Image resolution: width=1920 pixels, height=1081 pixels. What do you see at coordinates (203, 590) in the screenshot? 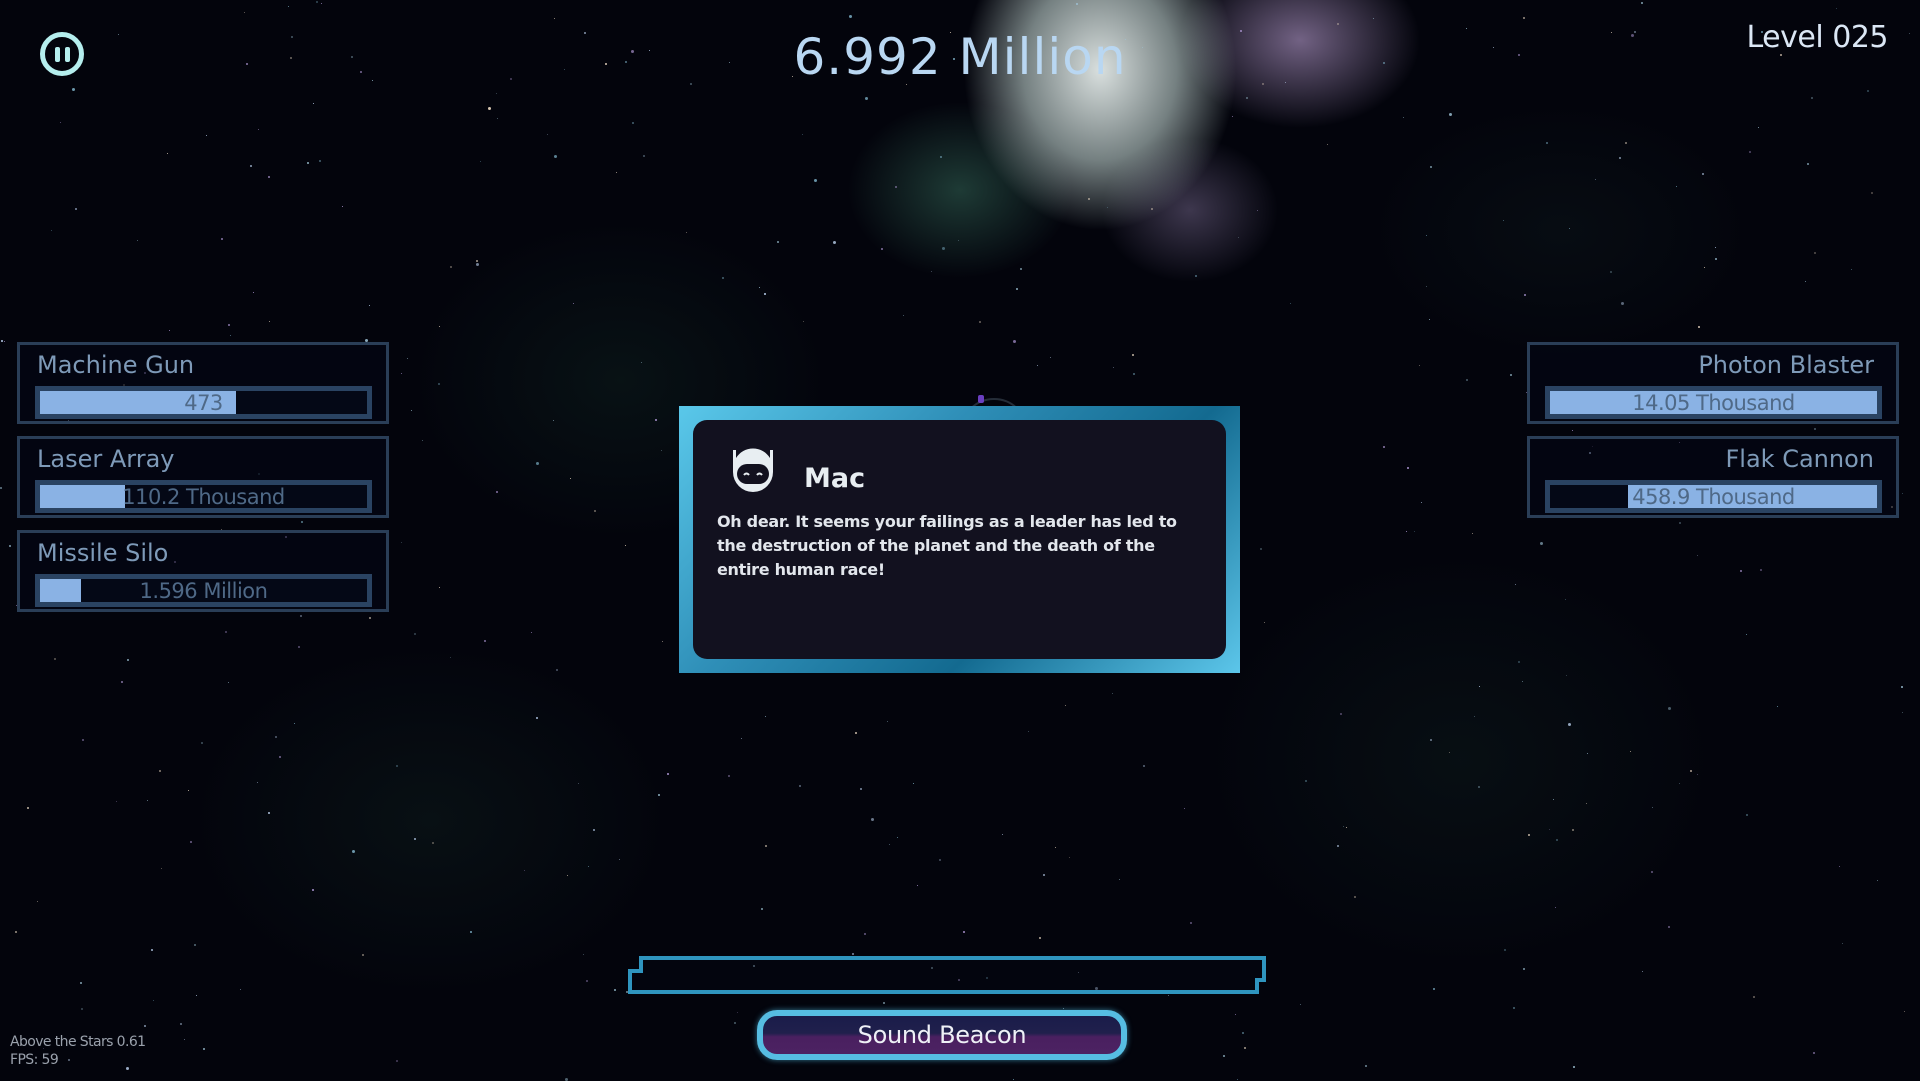
I see `weapon-value: 1.596 Million` at bounding box center [203, 590].